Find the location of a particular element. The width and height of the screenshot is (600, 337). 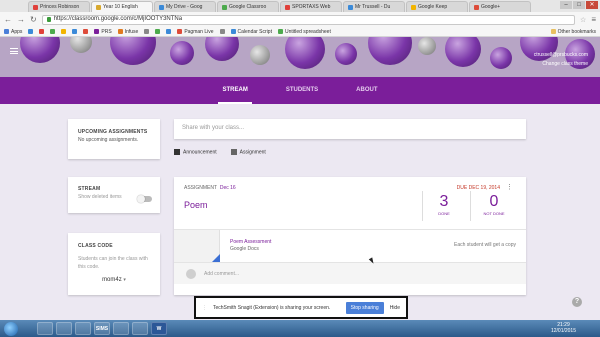

bookmark-pagman: Pagman Live is located at coordinates (195, 32).